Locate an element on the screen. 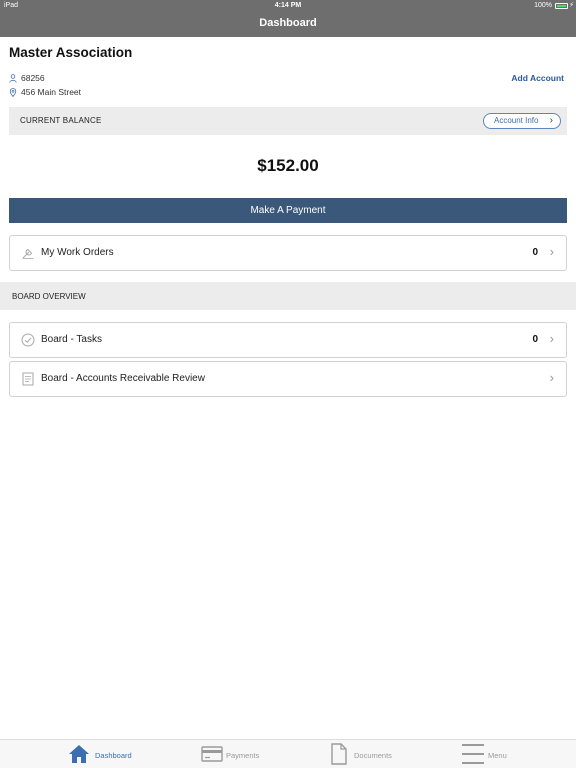  balance-label: CURRENT BALANCE is located at coordinates (61, 120).